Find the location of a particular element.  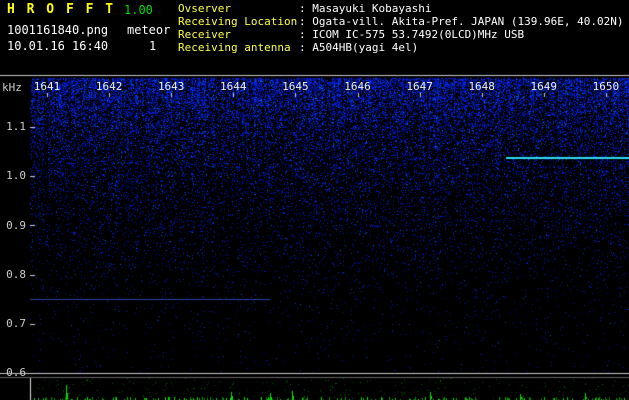

freq-tick-label: 0.6 is located at coordinates (16, 372).